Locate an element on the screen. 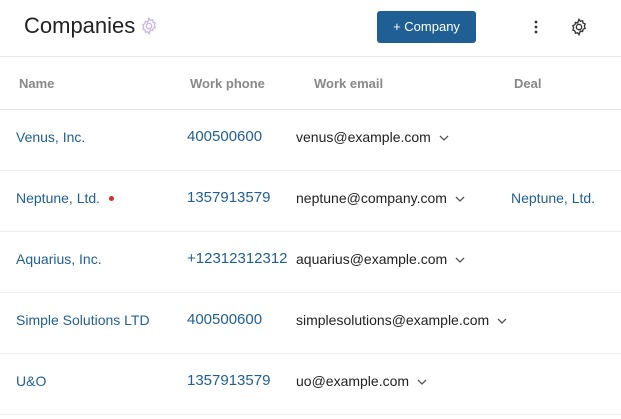 This screenshot has height=419, width=621. company-name: Venus, Inc. is located at coordinates (51, 137).